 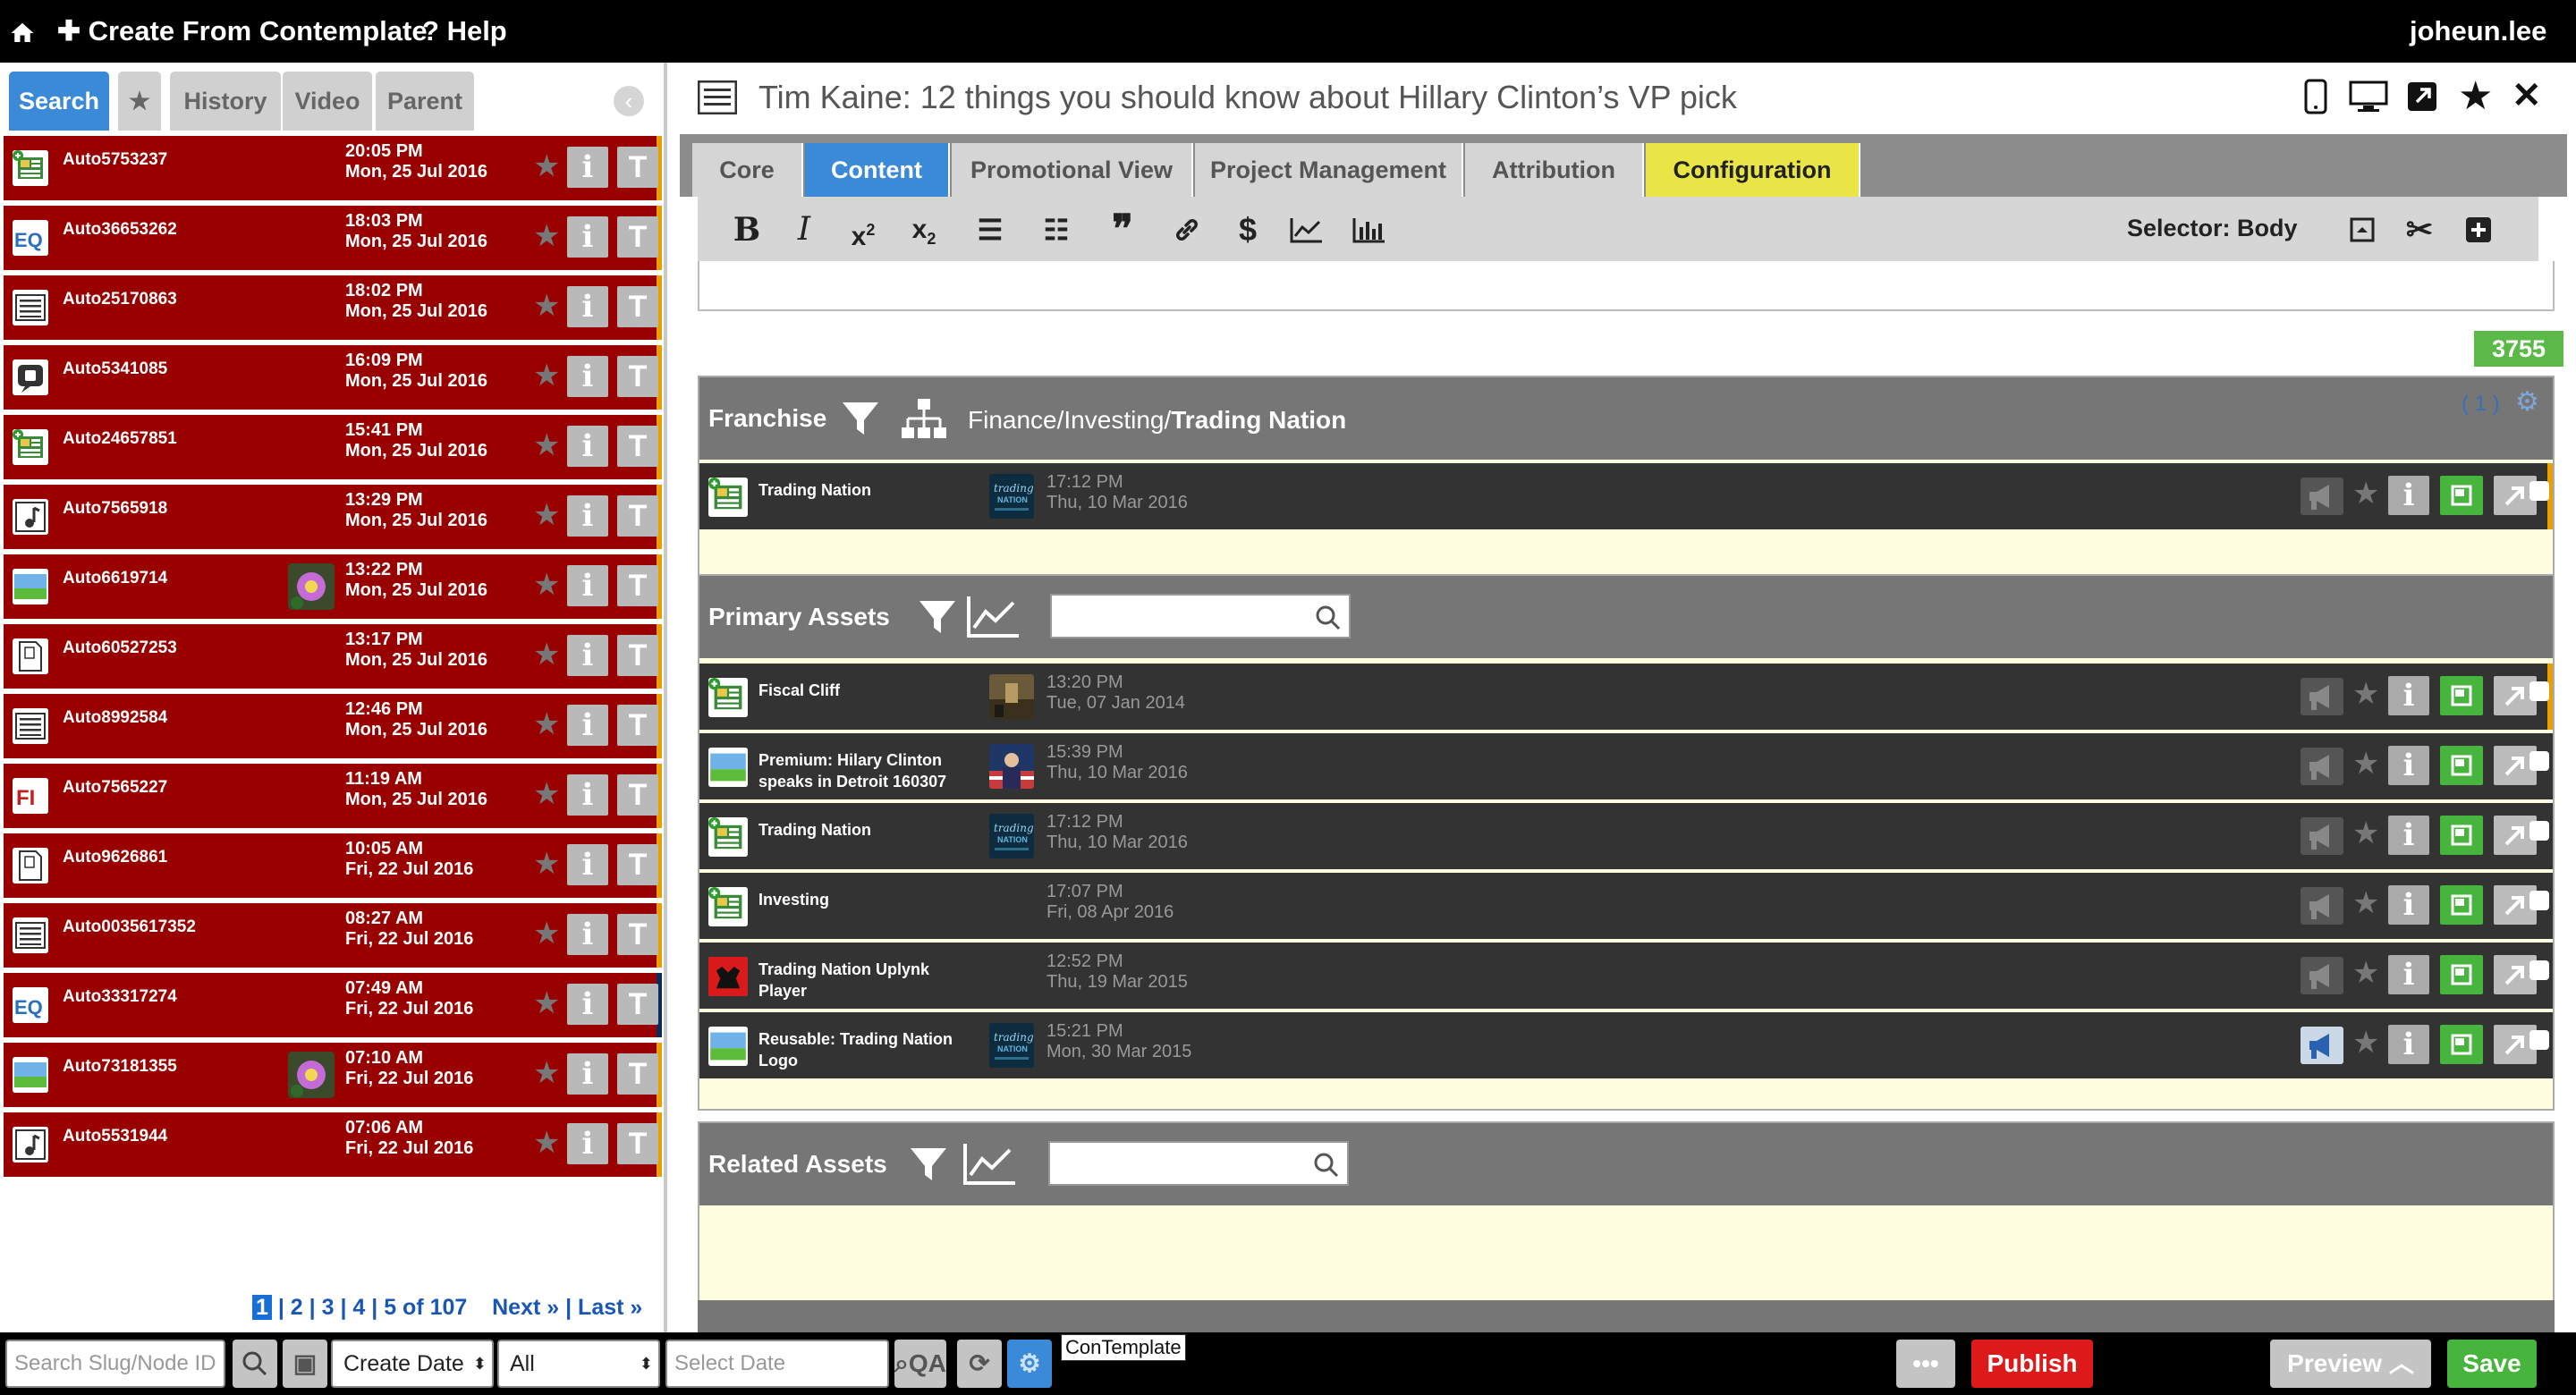 What do you see at coordinates (2493, 54) in the screenshot?
I see `user-menu: joheun.lee ⚙` at bounding box center [2493, 54].